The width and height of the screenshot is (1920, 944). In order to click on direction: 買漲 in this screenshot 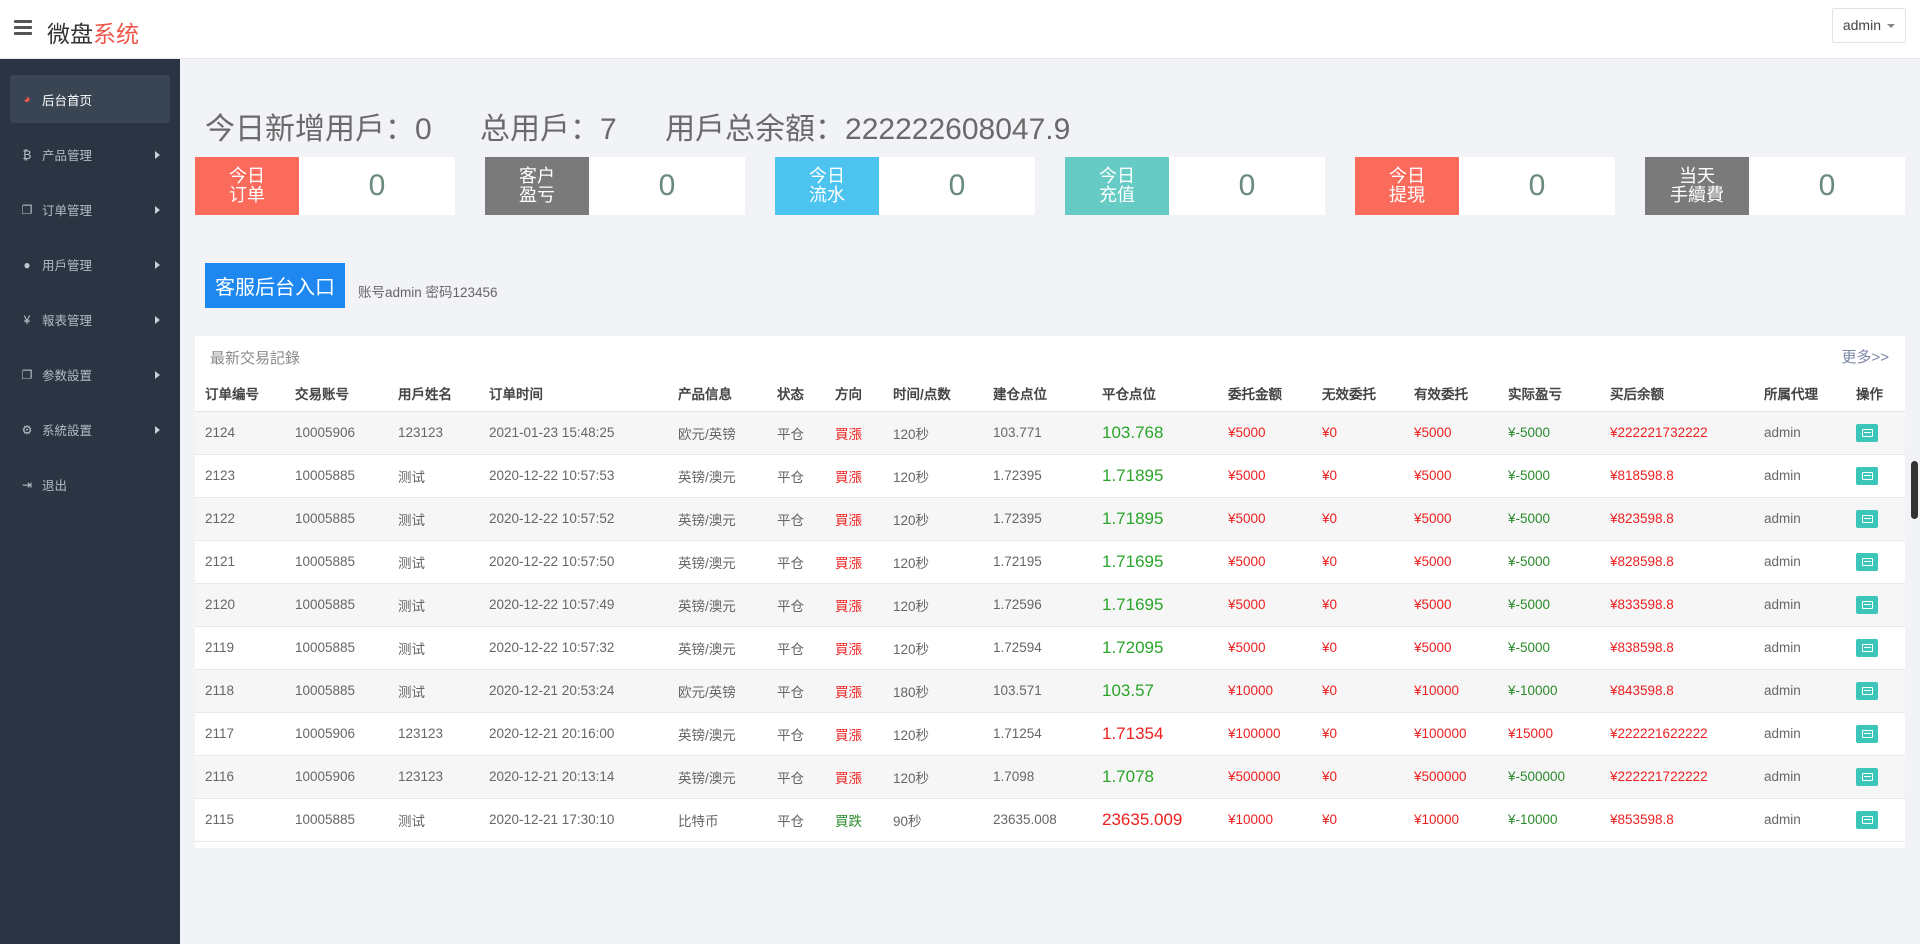, I will do `click(854, 777)`.